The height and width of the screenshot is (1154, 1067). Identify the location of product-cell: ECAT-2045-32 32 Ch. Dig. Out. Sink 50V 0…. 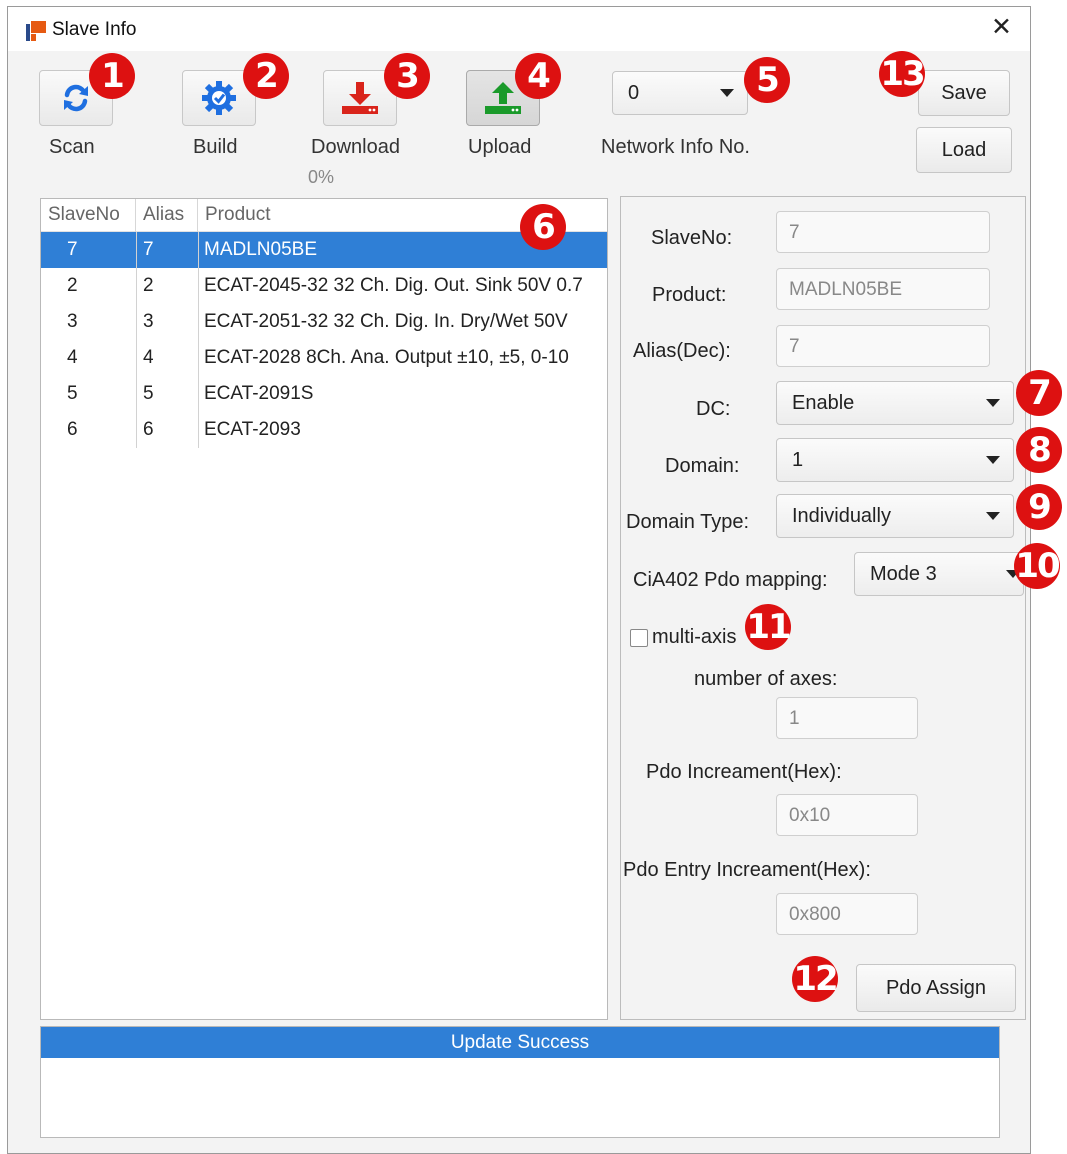
(393, 285).